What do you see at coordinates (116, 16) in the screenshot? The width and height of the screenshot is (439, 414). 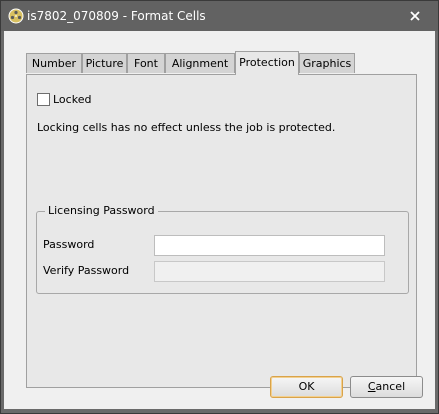 I see `window-title: is7802_070809 - Format Cells` at bounding box center [116, 16].